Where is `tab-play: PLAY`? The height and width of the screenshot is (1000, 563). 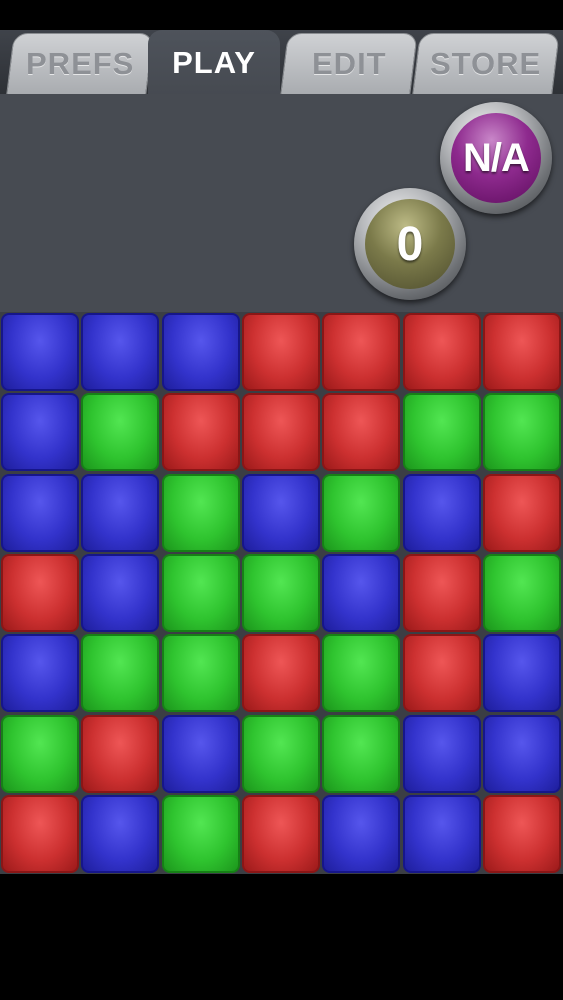
tab-play: PLAY is located at coordinates (214, 62).